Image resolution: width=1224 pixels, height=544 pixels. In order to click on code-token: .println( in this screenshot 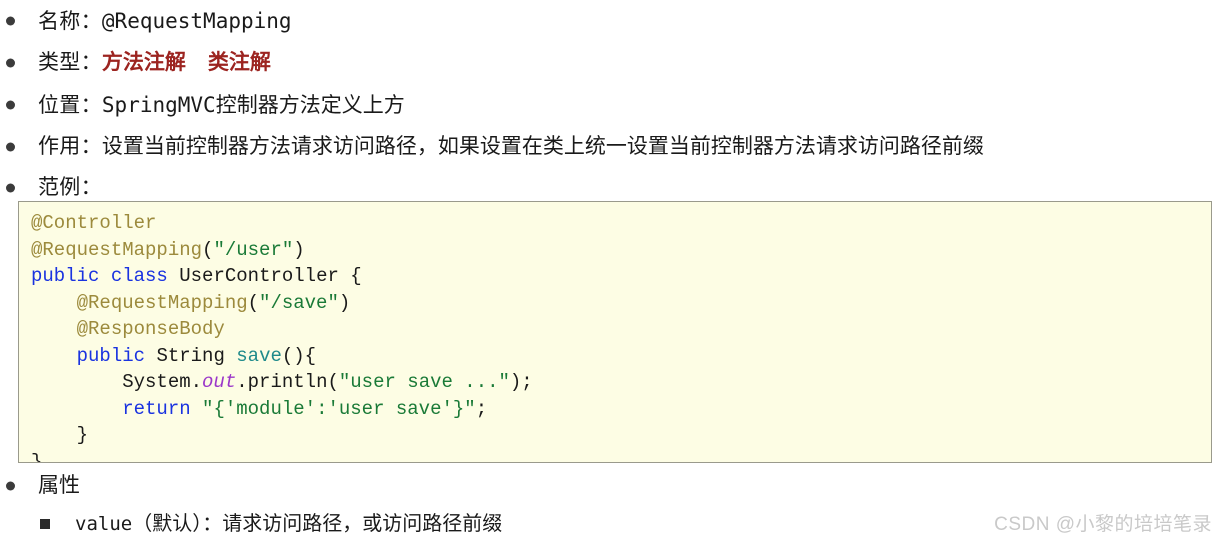, I will do `click(287, 382)`.